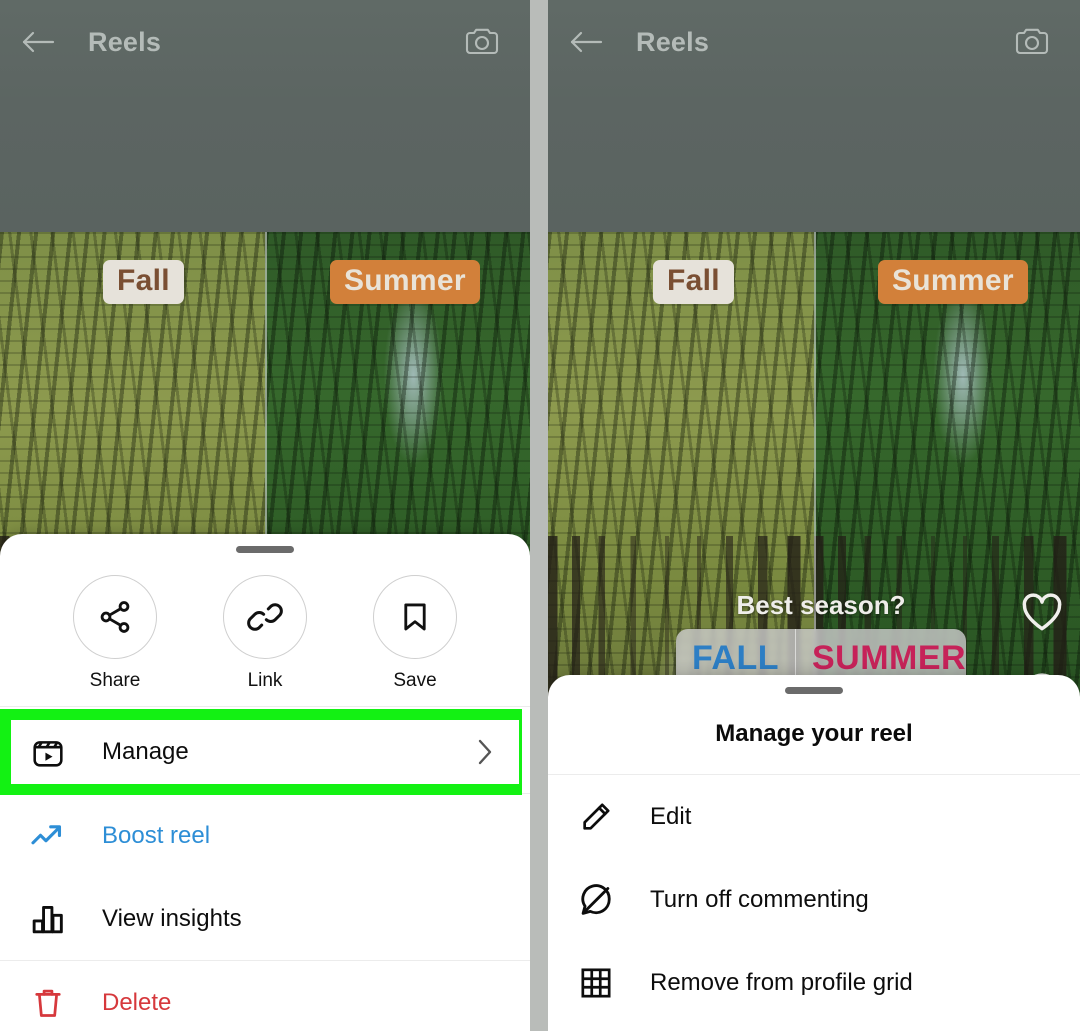  Describe the element at coordinates (156, 835) in the screenshot. I see `menu-item-boost-reel-label: Boost reel` at that location.